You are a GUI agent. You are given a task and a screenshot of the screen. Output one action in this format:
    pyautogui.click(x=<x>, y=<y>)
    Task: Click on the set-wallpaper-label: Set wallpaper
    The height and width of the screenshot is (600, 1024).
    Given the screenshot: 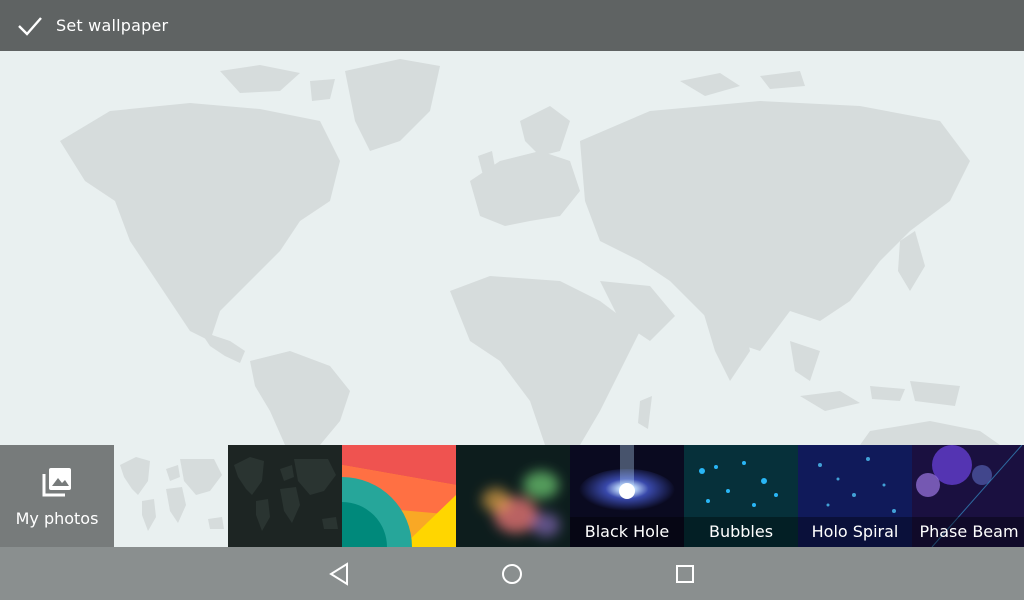 What is the action you would take?
    pyautogui.click(x=112, y=25)
    